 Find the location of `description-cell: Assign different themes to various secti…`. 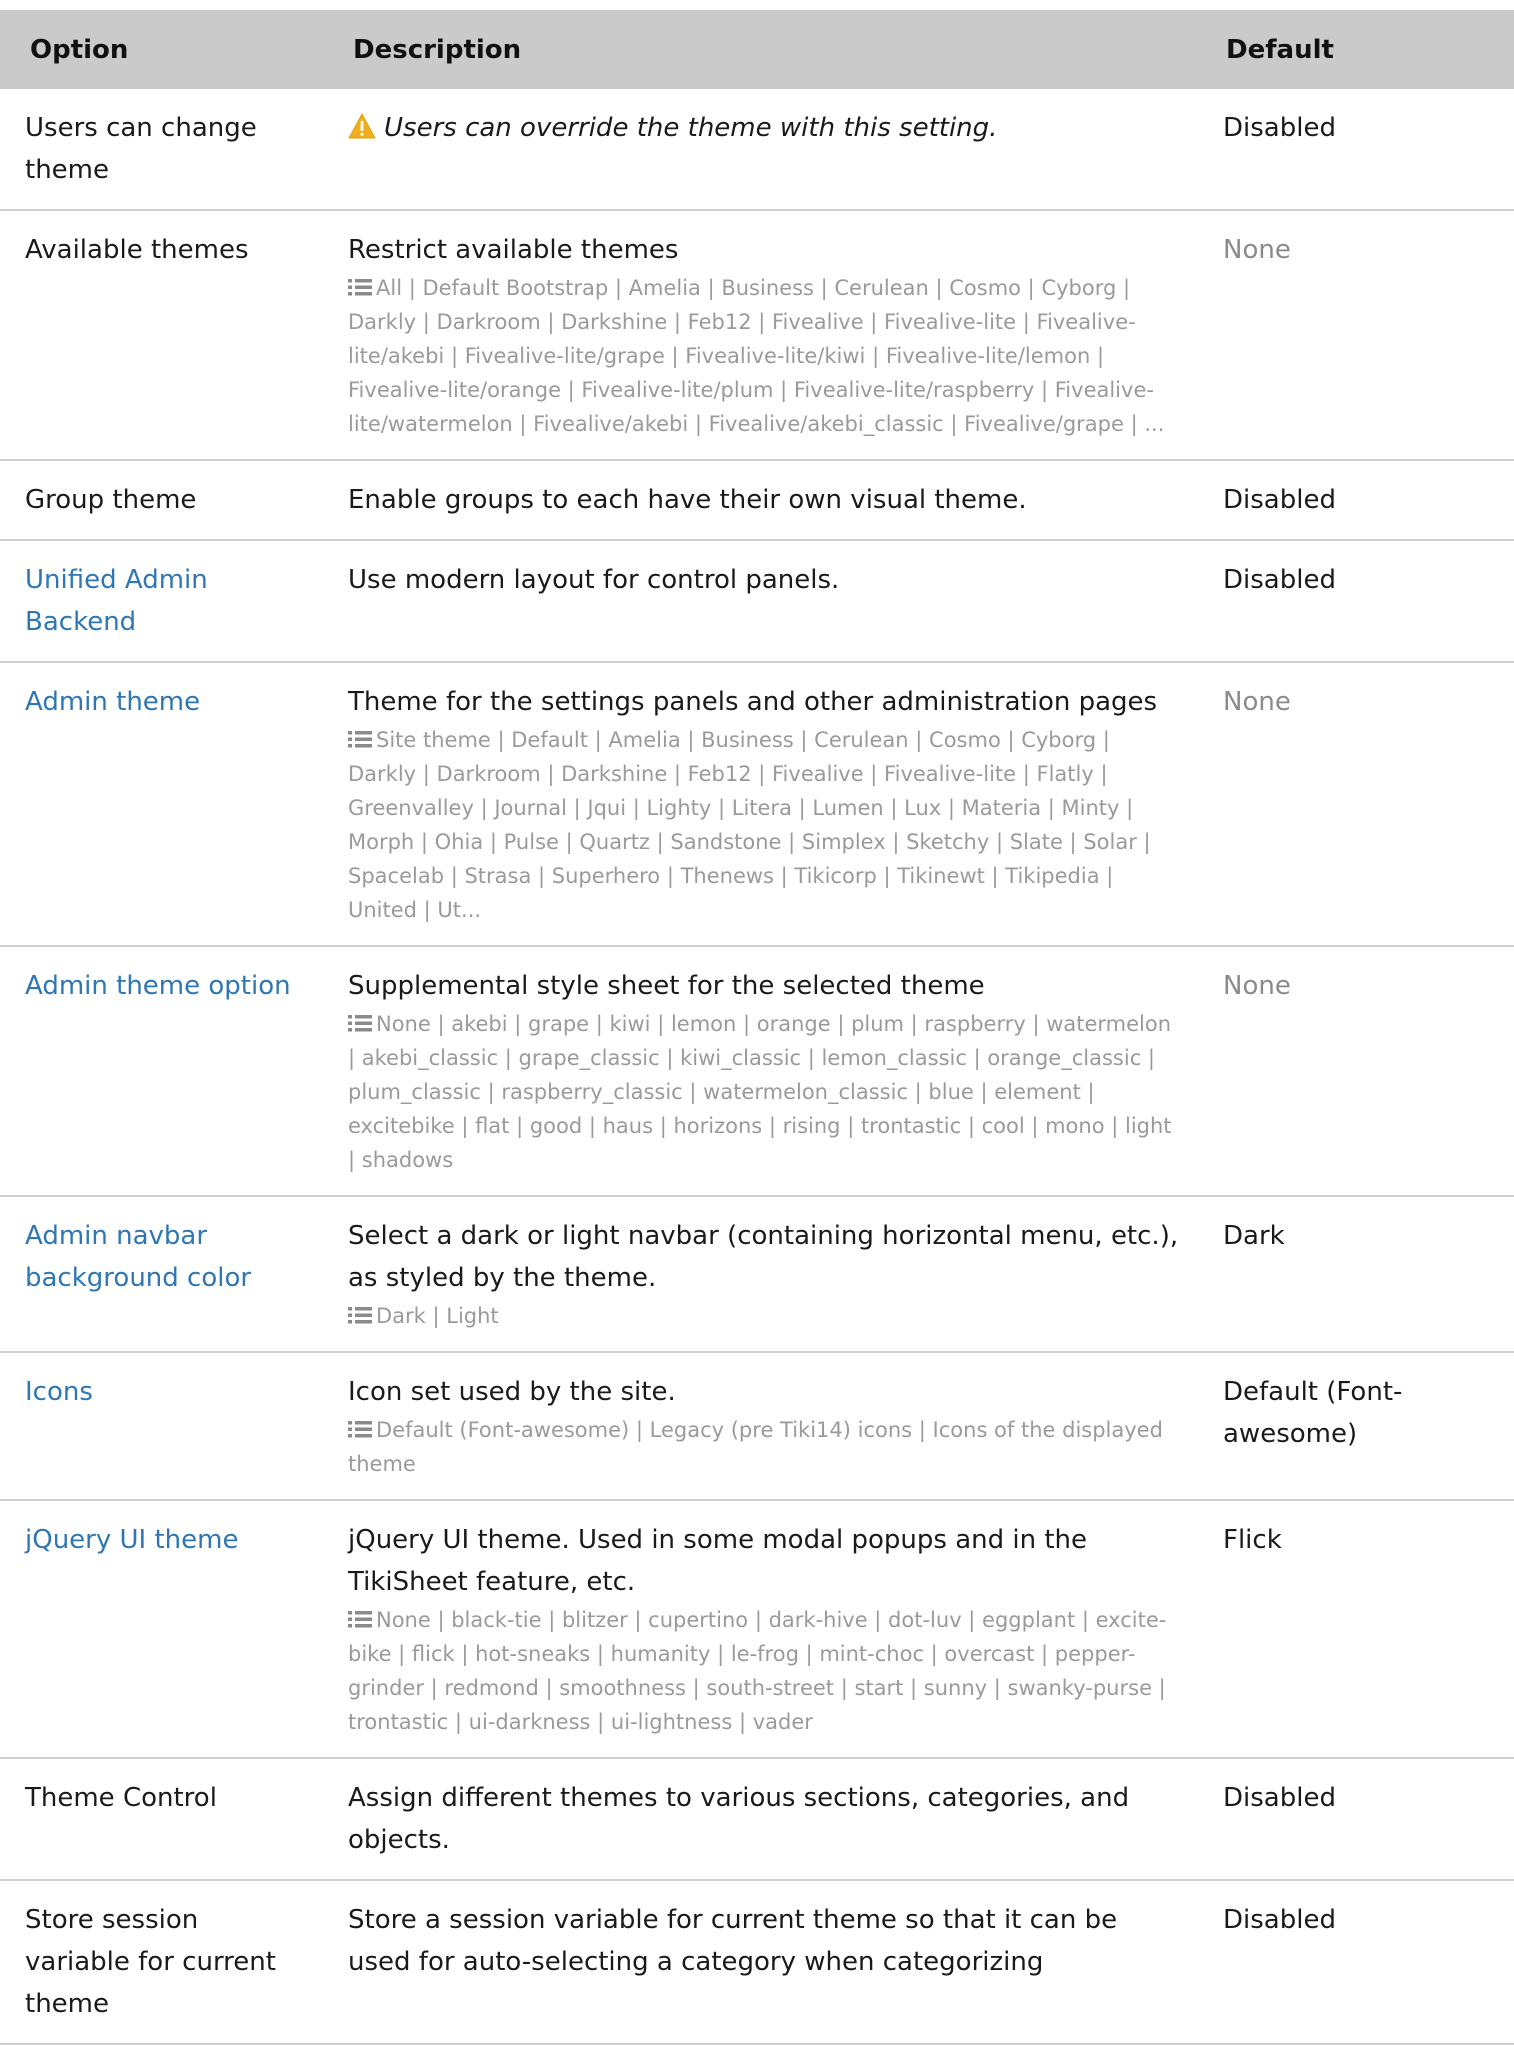

description-cell: Assign different themes to various secti… is located at coordinates (768, 1819).